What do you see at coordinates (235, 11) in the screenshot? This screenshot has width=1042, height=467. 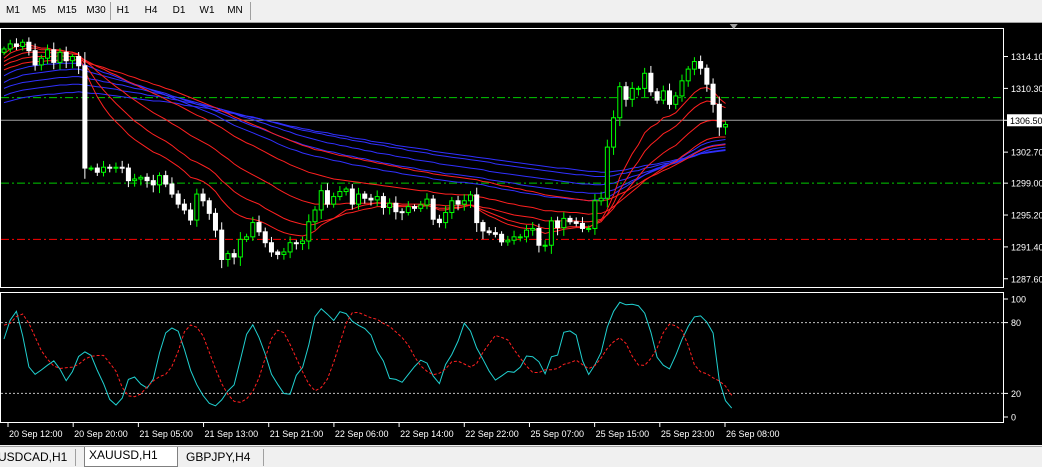 I see `timeframe-mn-button: MN` at bounding box center [235, 11].